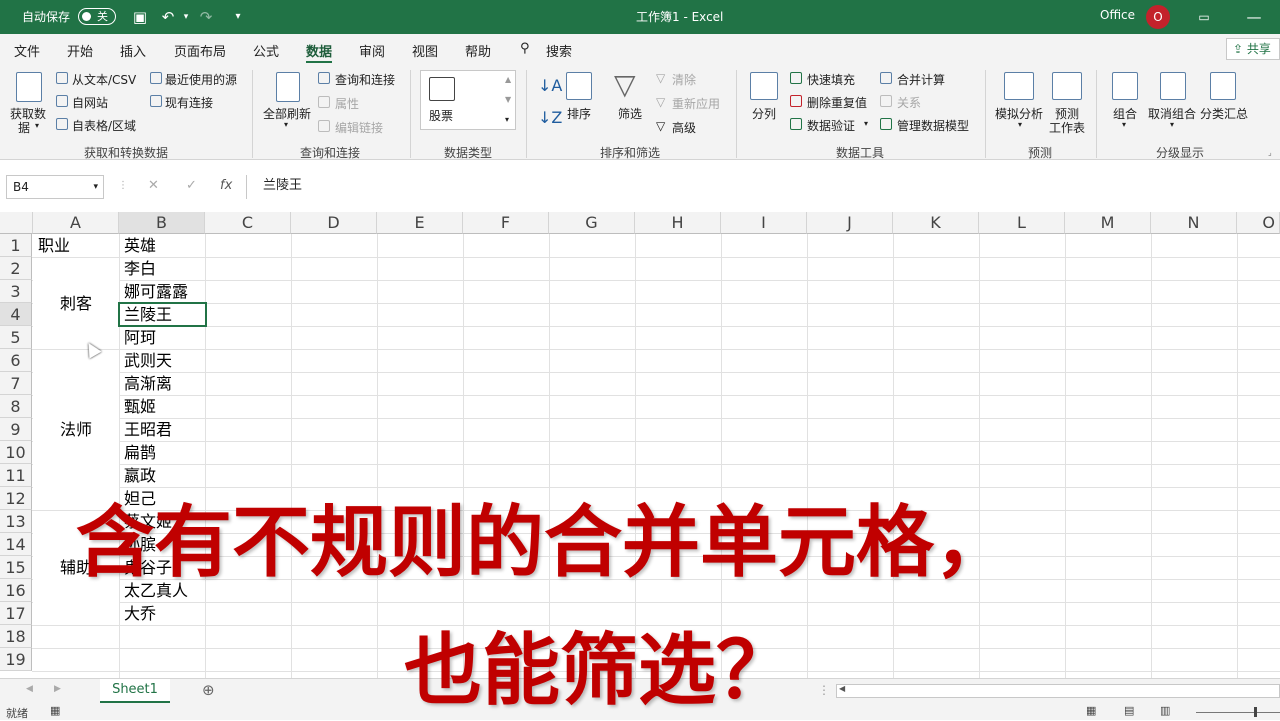  I want to click on flash-fill-button: 快速填充, so click(831, 79).